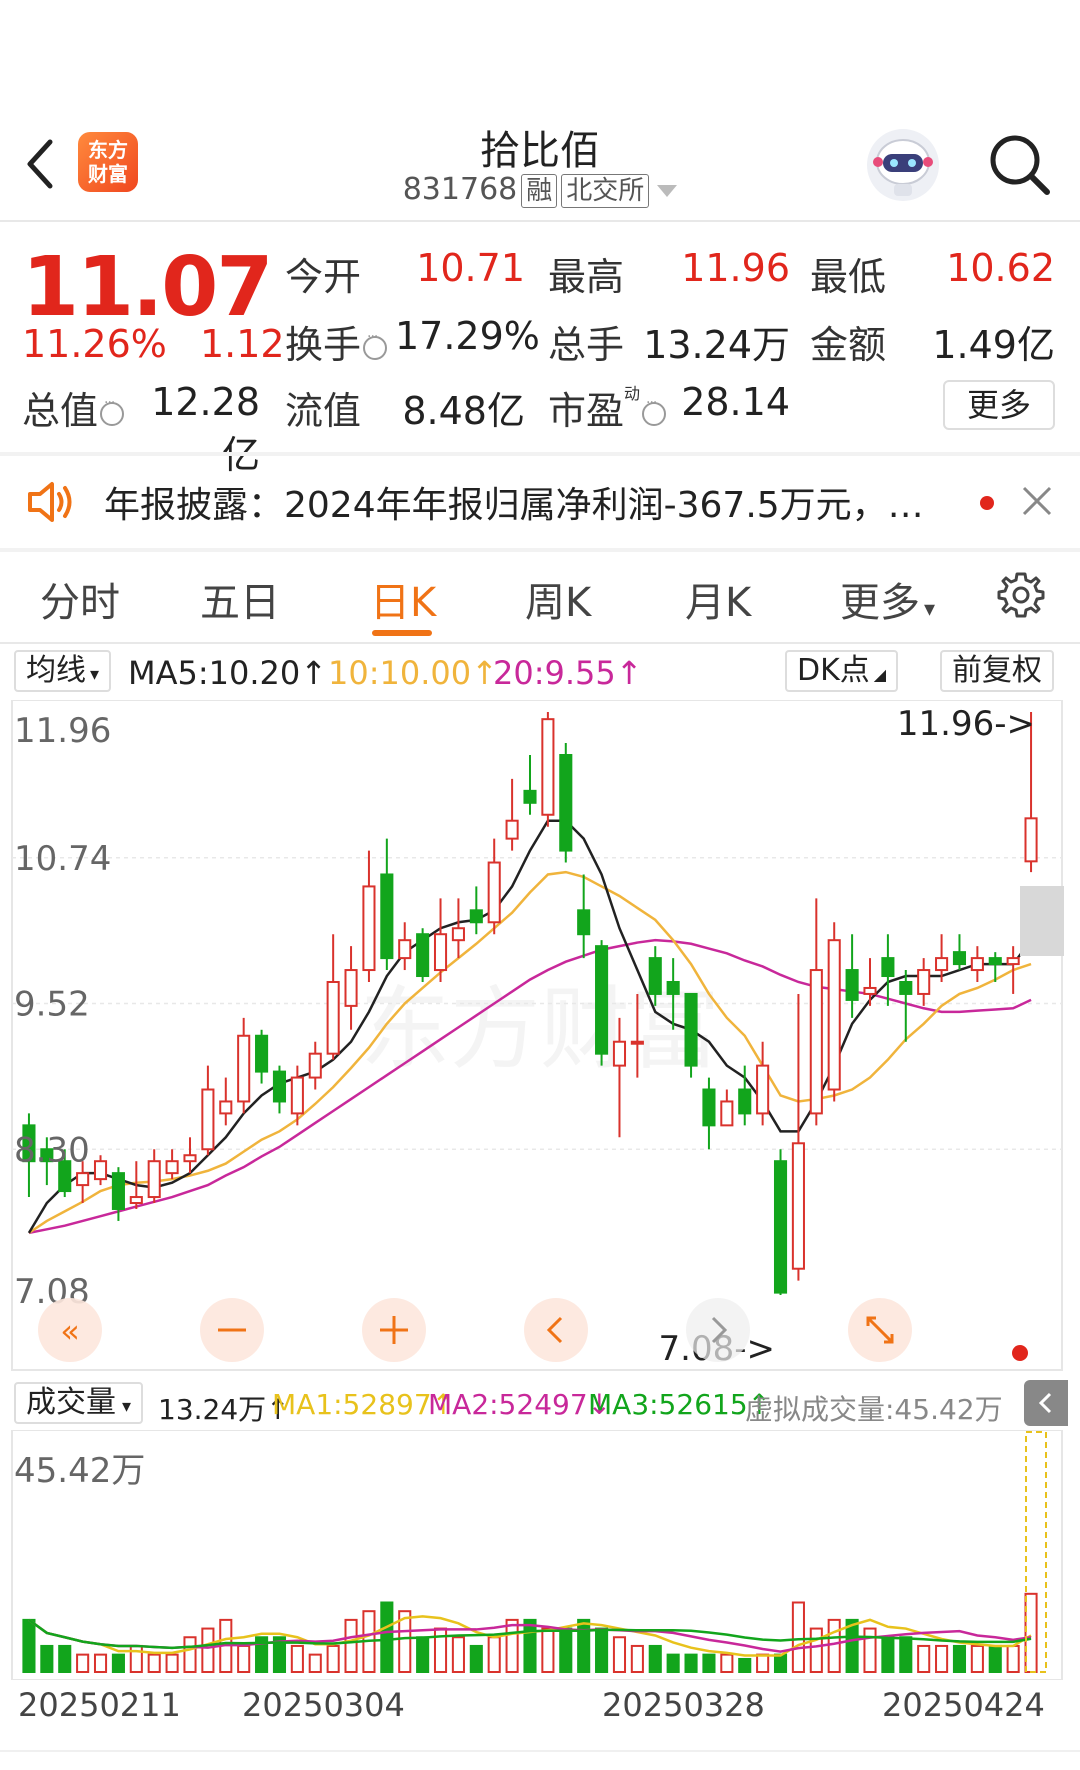  What do you see at coordinates (887, 599) in the screenshot?
I see `tab-more: 更多 ▾` at bounding box center [887, 599].